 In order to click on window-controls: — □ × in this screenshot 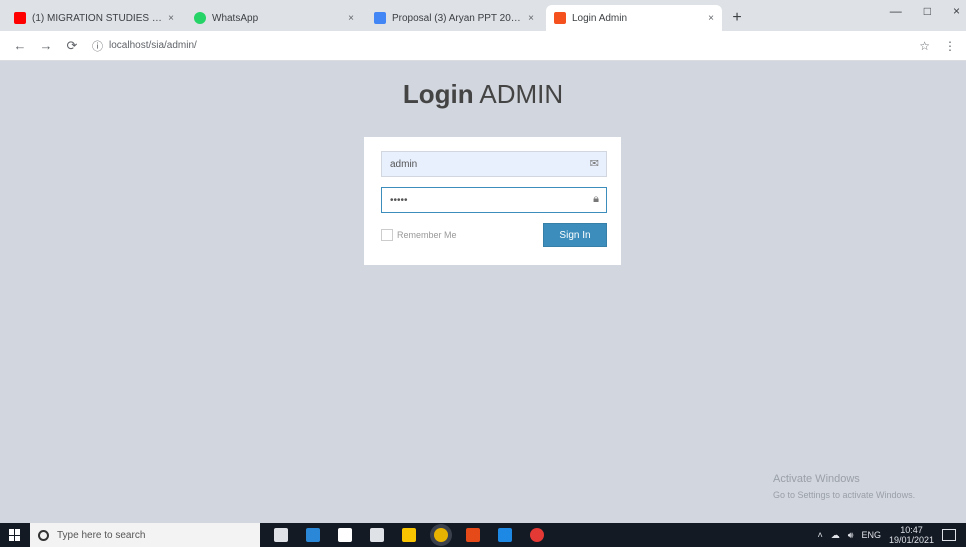, I will do `click(925, 11)`.